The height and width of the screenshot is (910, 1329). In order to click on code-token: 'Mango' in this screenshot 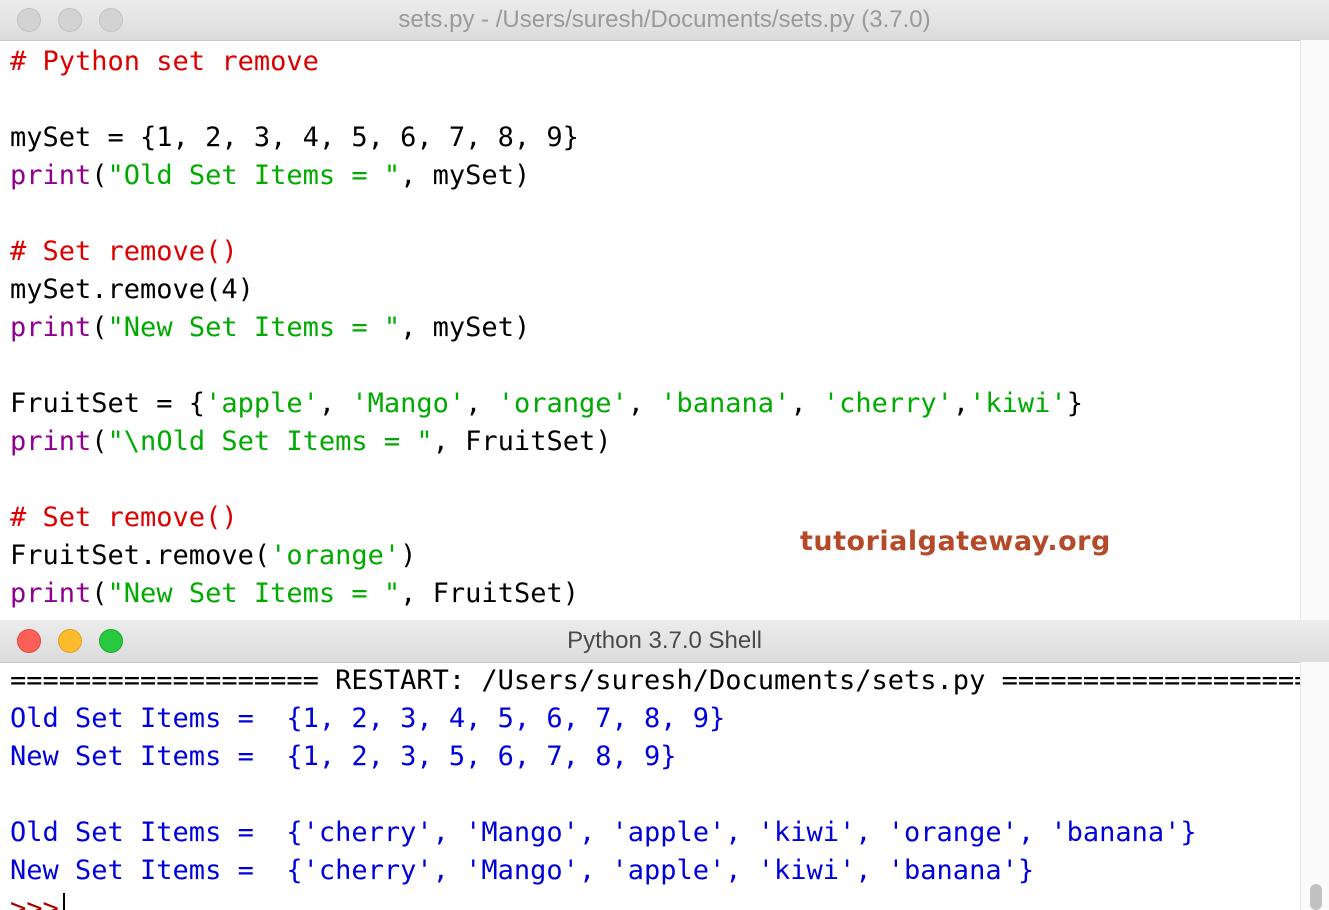, I will do `click(408, 403)`.